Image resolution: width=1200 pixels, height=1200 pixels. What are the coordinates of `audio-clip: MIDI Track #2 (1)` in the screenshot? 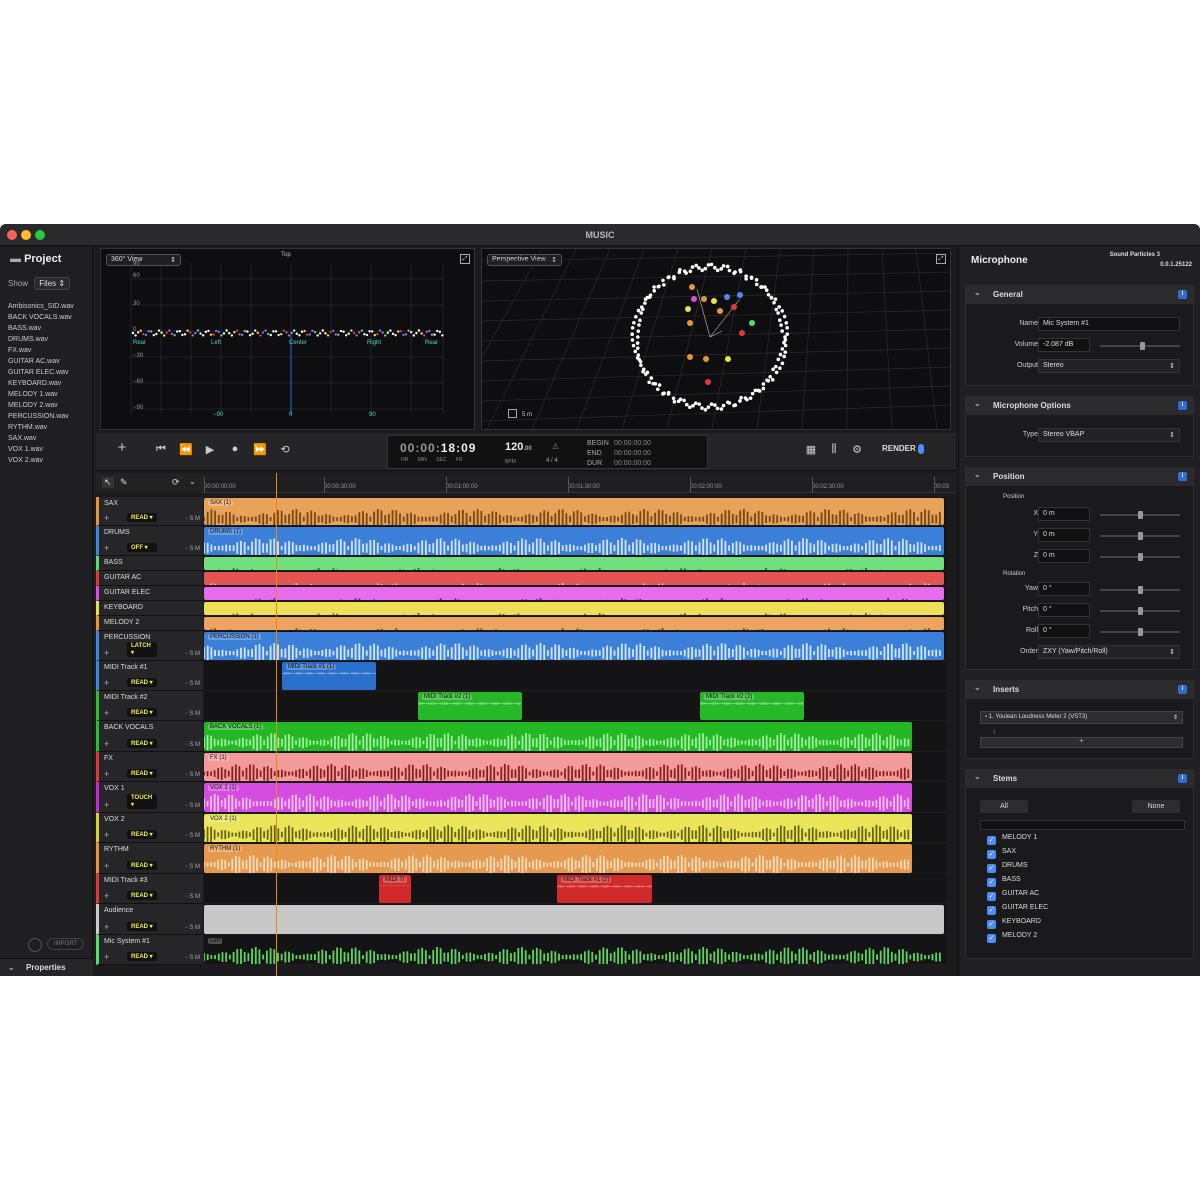 It's located at (470, 706).